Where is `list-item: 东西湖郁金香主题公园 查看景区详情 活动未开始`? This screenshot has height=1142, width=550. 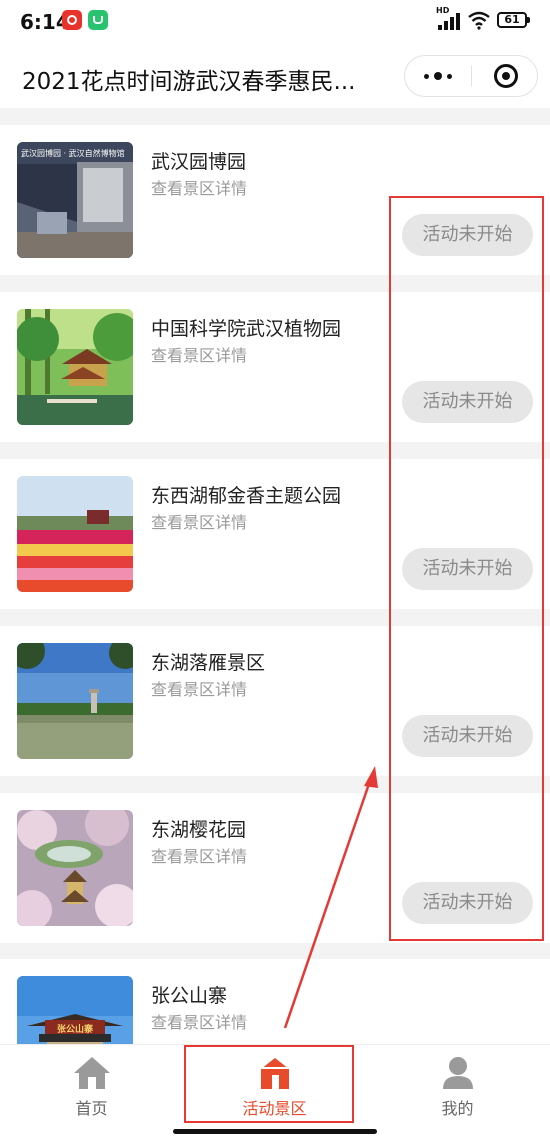 list-item: 东西湖郁金香主题公园 查看景区详情 活动未开始 is located at coordinates (275, 534).